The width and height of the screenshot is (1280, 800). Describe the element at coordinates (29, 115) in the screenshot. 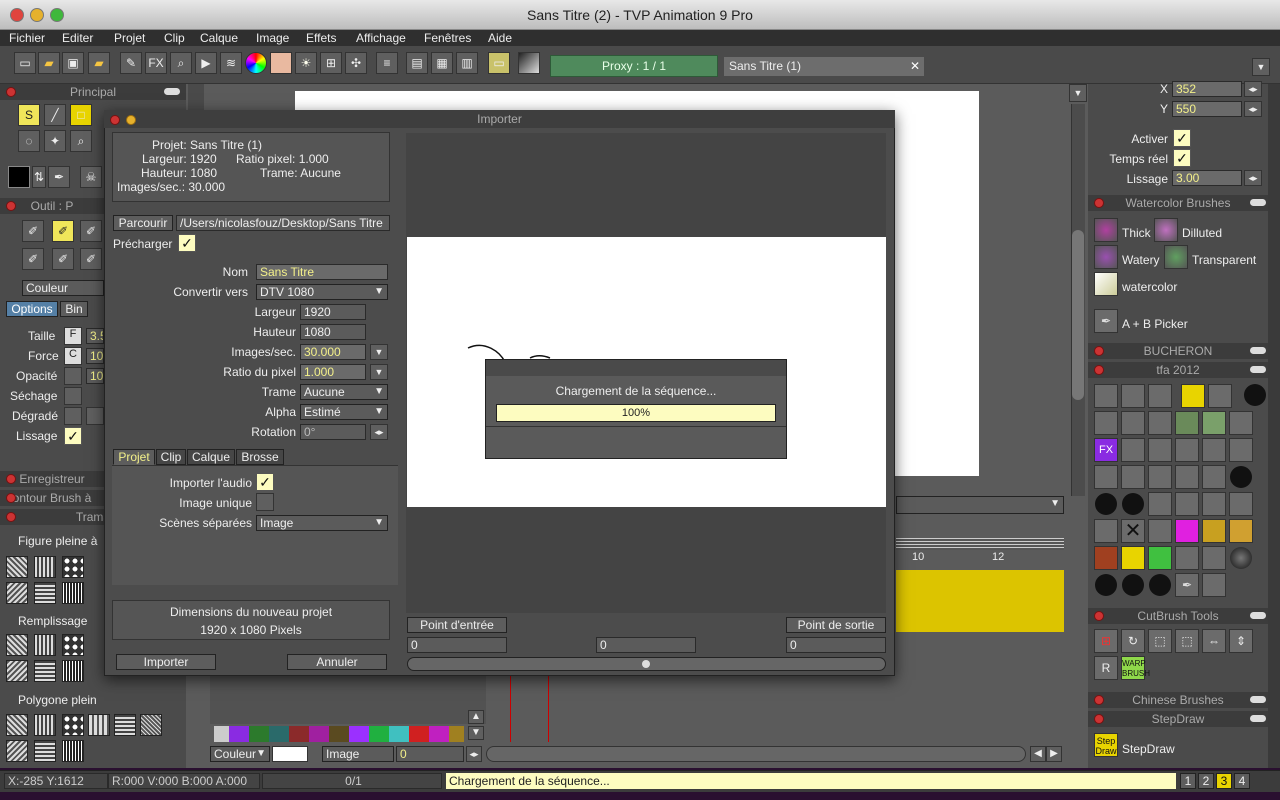

I see `pen-tool-icon: S` at that location.